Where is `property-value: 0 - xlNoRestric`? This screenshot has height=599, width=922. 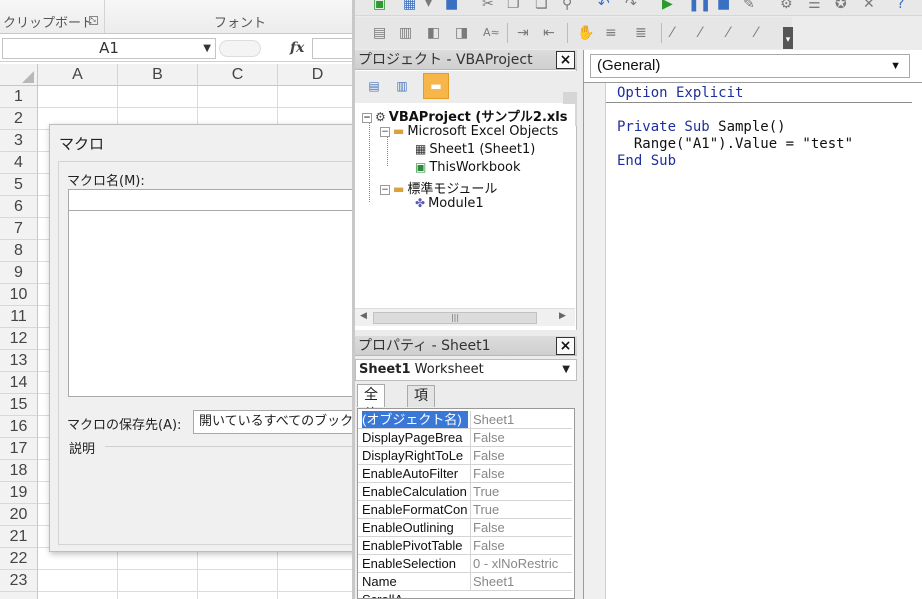 property-value: 0 - xlNoRestric is located at coordinates (521, 563).